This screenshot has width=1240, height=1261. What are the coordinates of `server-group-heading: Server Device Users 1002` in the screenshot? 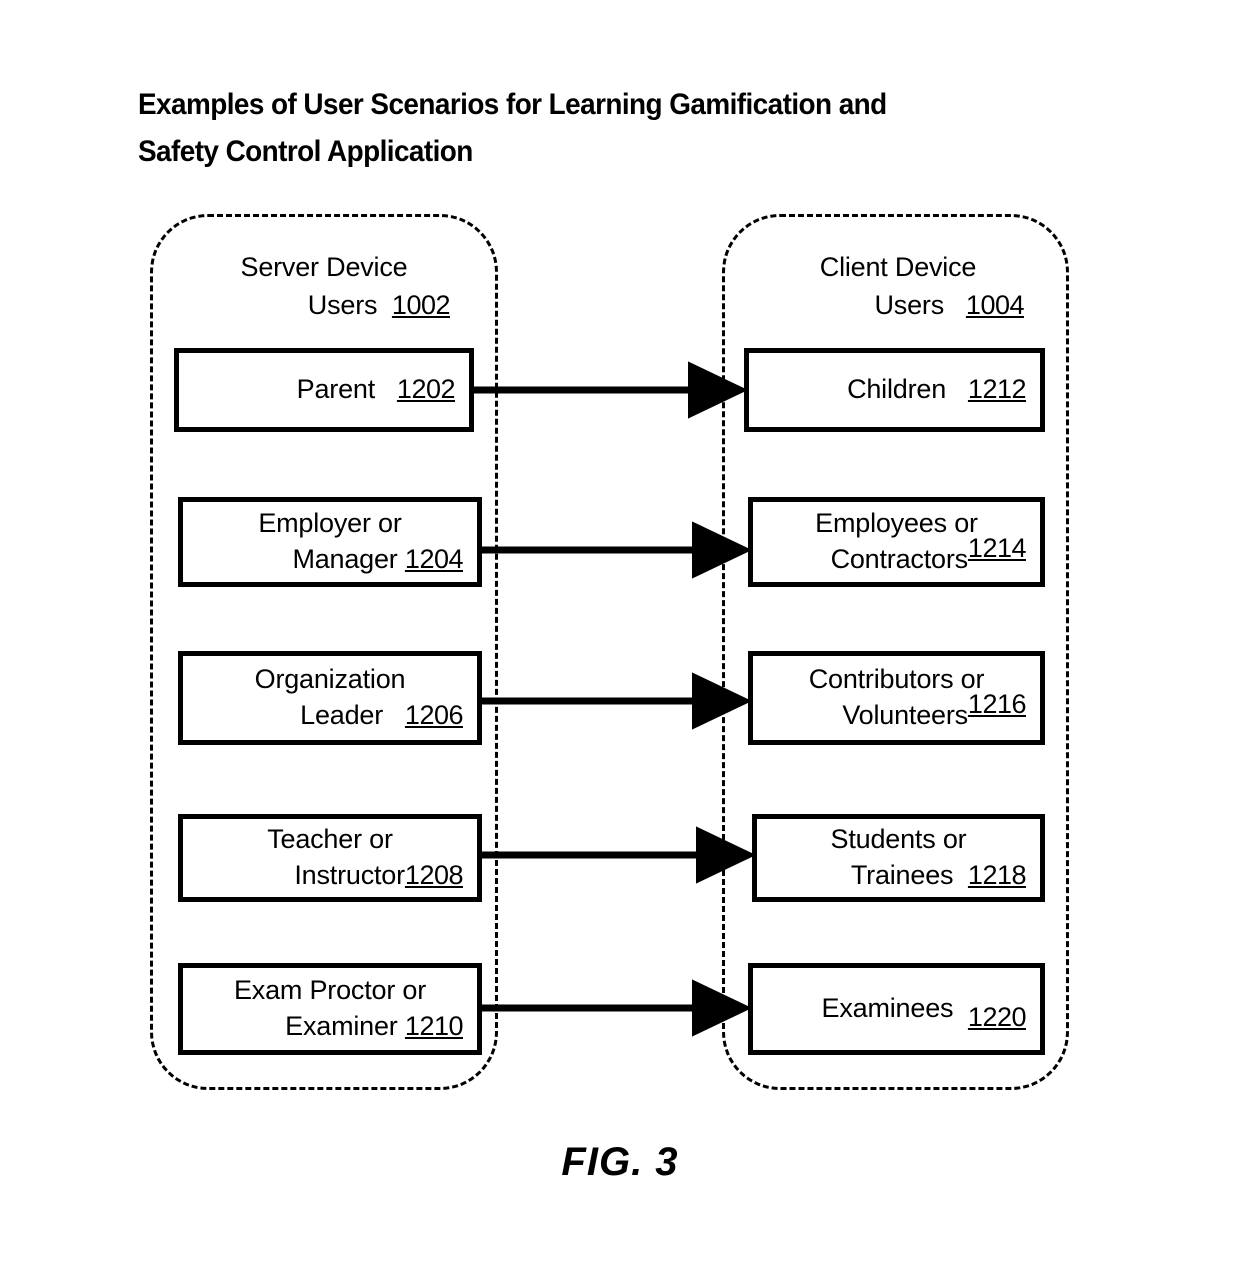 It's located at (324, 286).